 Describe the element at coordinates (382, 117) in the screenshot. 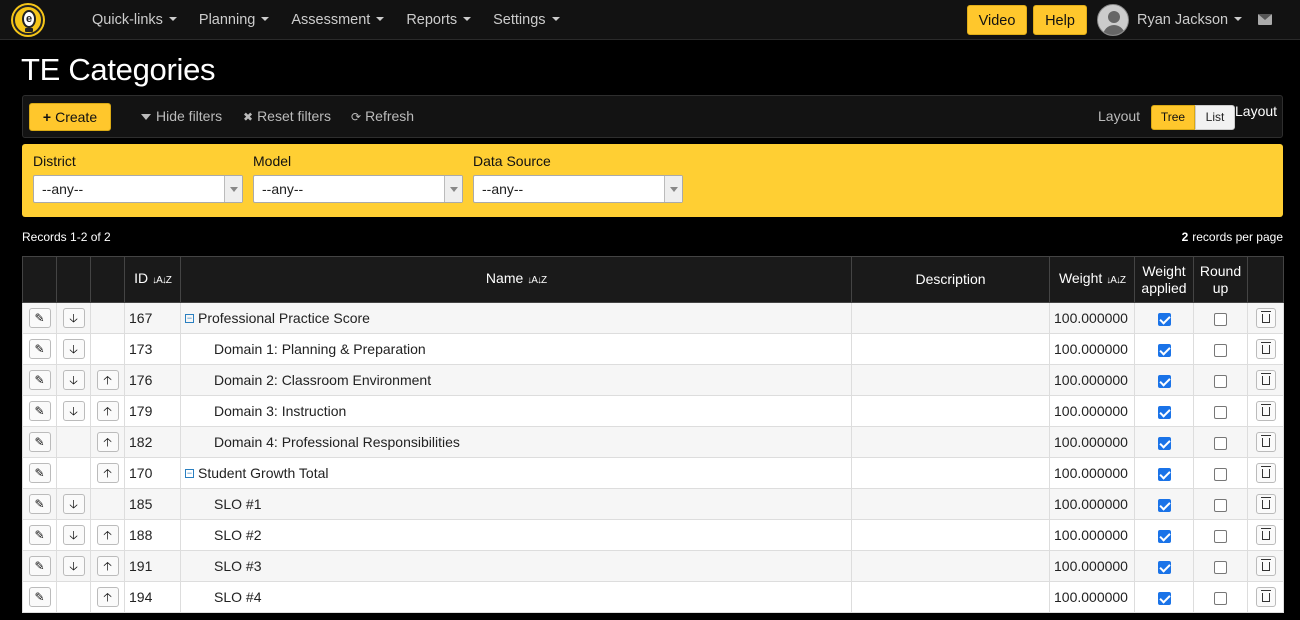

I see `refresh-button: ⟳ Refresh` at that location.